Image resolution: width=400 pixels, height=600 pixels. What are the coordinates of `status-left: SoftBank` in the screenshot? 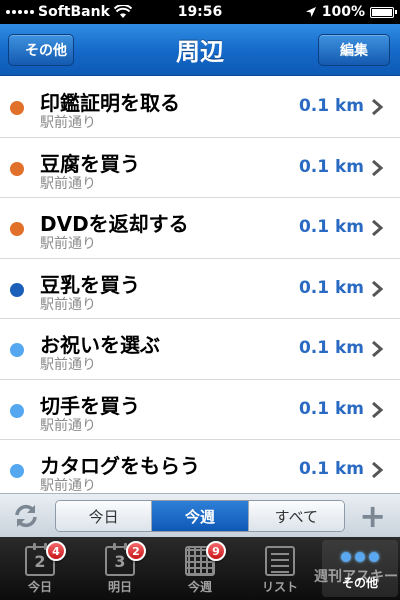 It's located at (69, 12).